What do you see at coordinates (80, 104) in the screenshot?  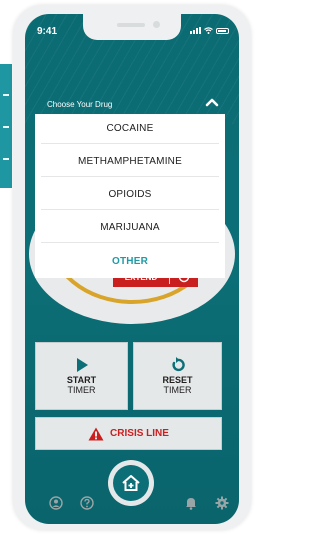 I see `drug-selector-label: Choose Your Drug` at bounding box center [80, 104].